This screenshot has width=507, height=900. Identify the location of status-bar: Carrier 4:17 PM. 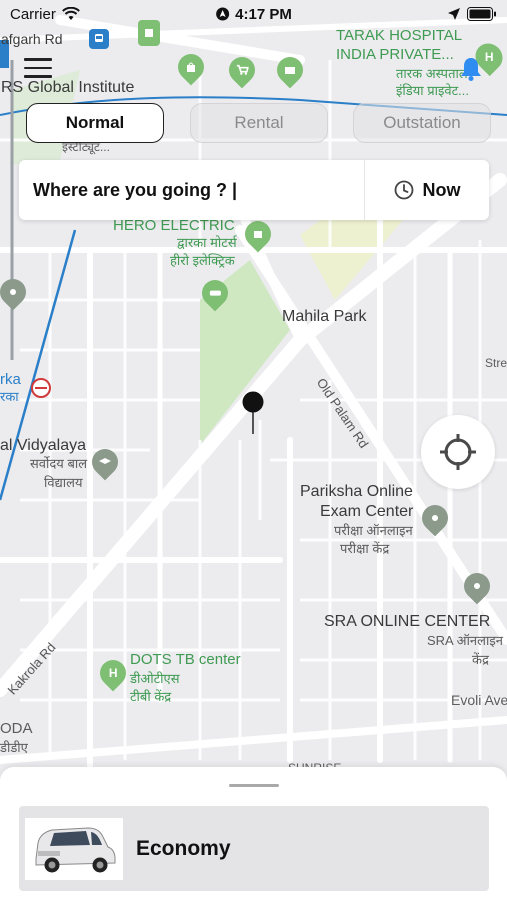
(253, 14).